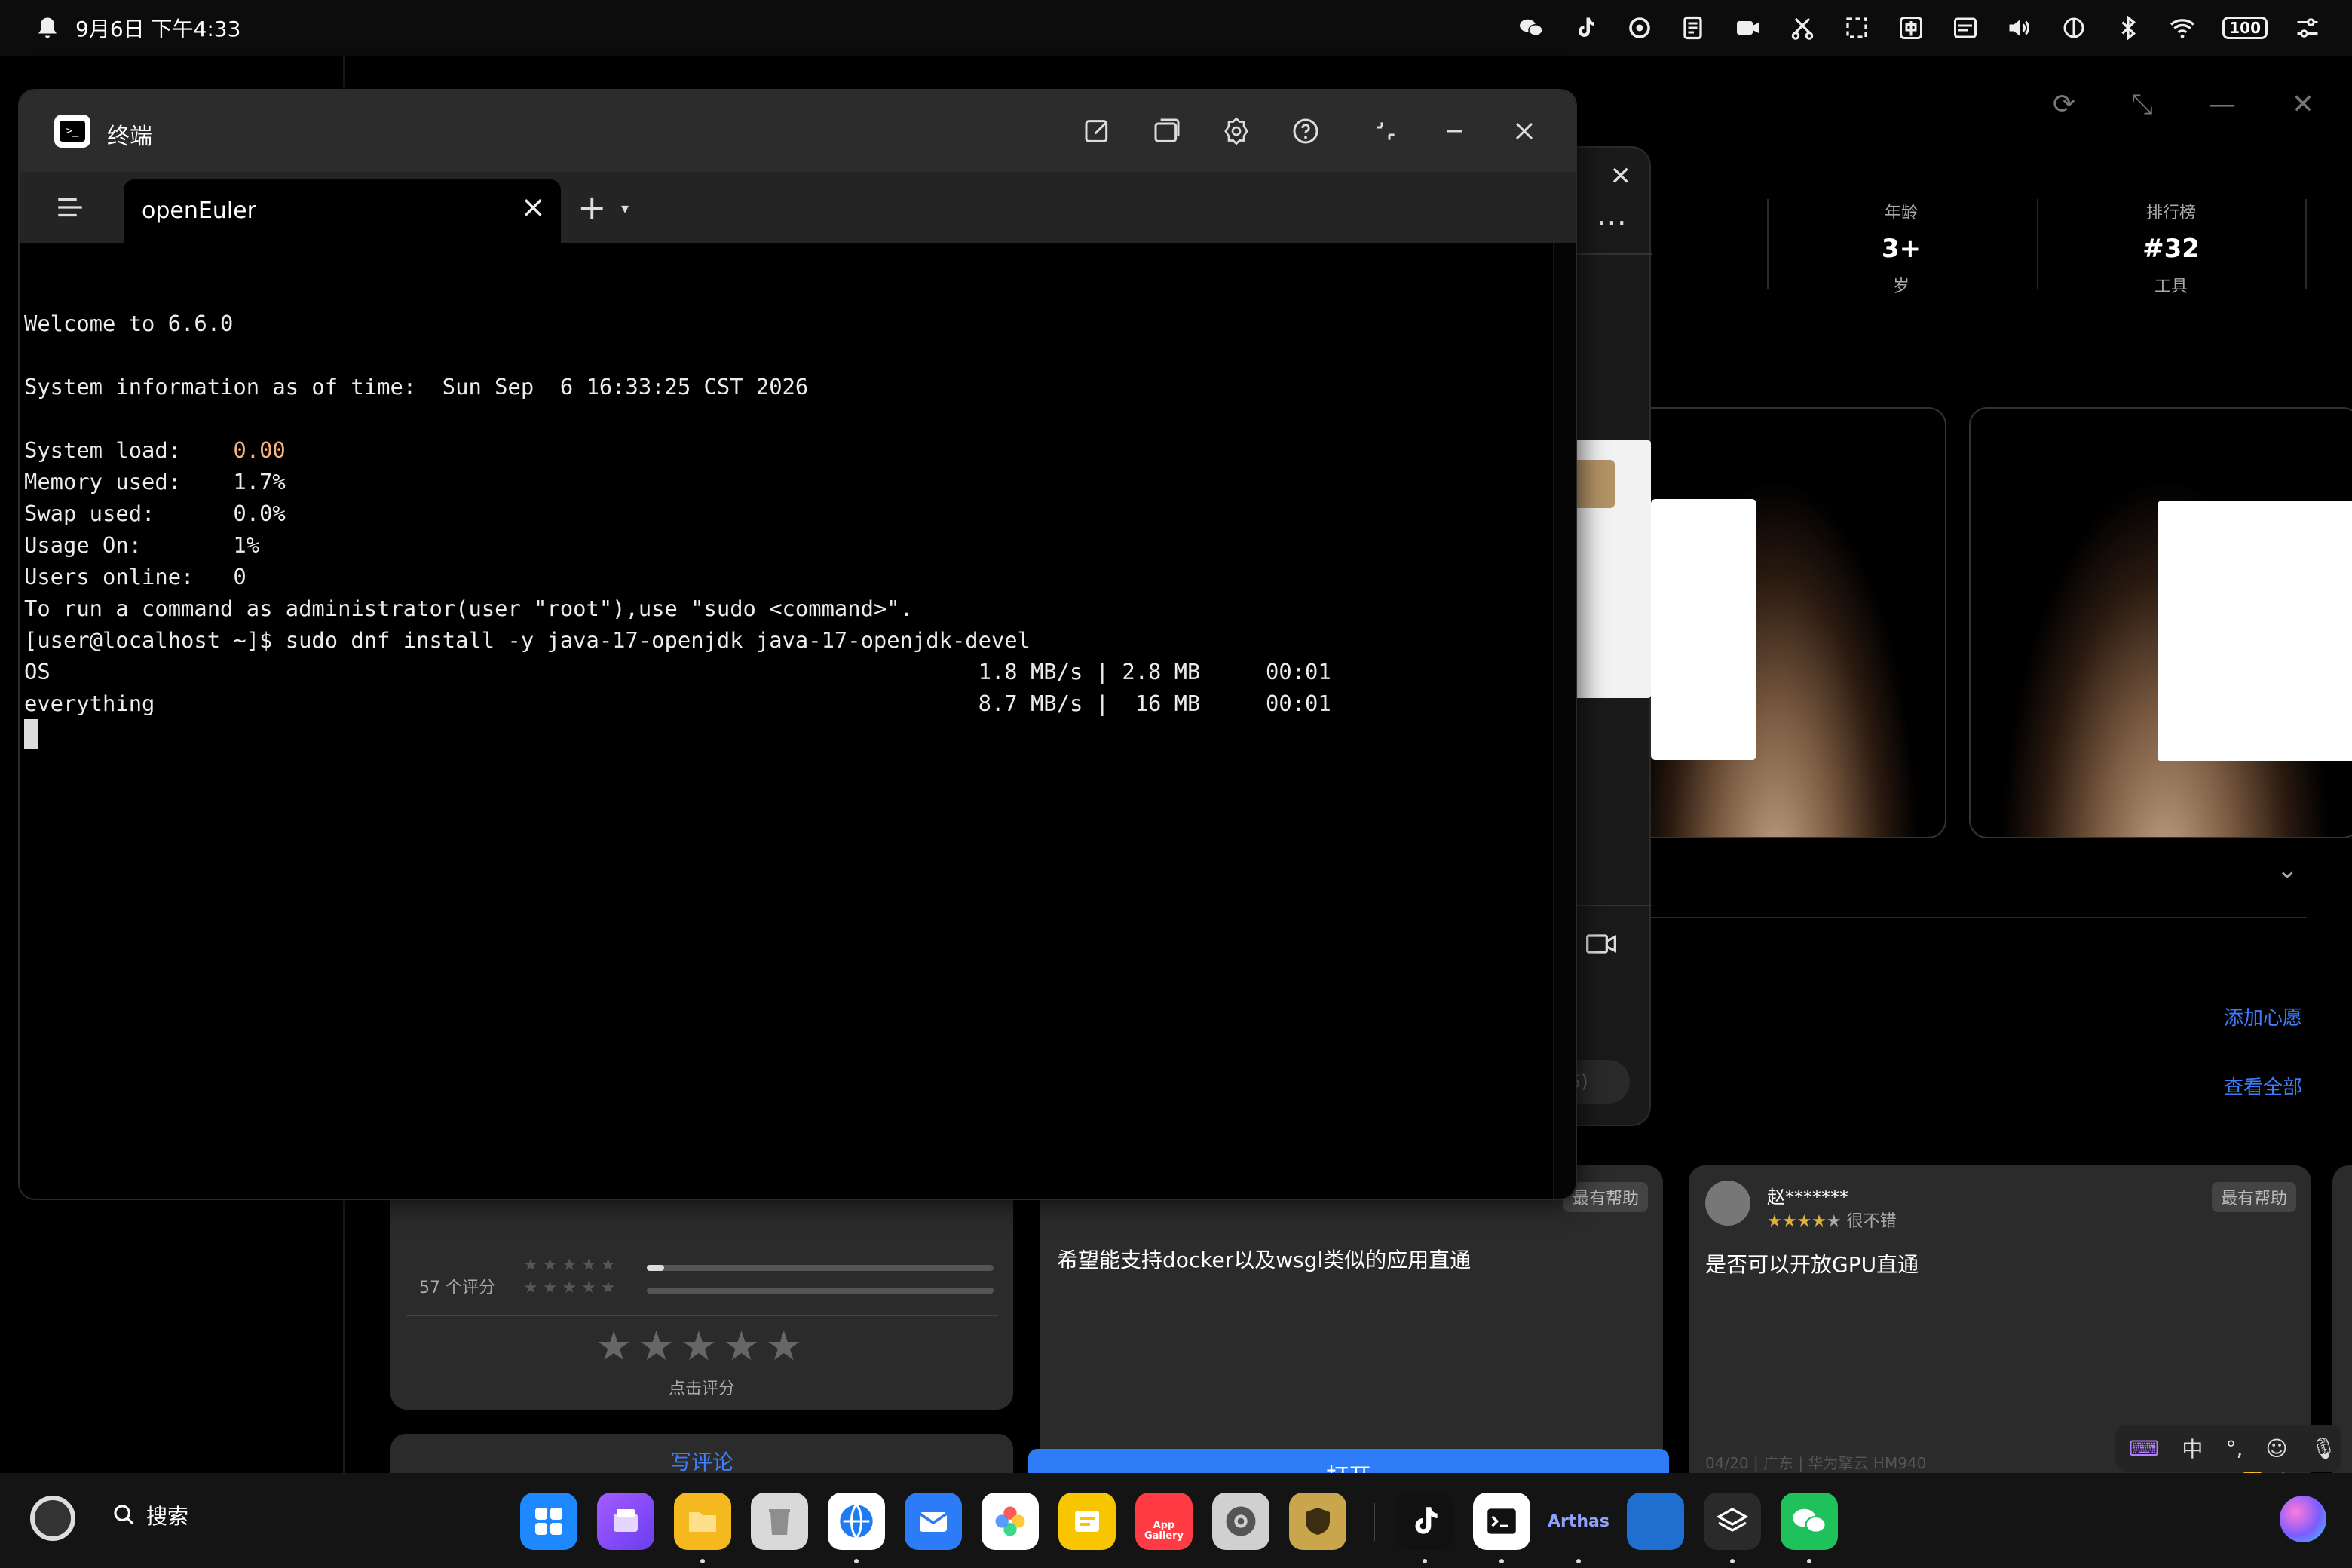 Image resolution: width=2352 pixels, height=1568 pixels. Describe the element at coordinates (1176, 28) in the screenshot. I see `status-bar: 9月6日 下午4:33 100` at that location.